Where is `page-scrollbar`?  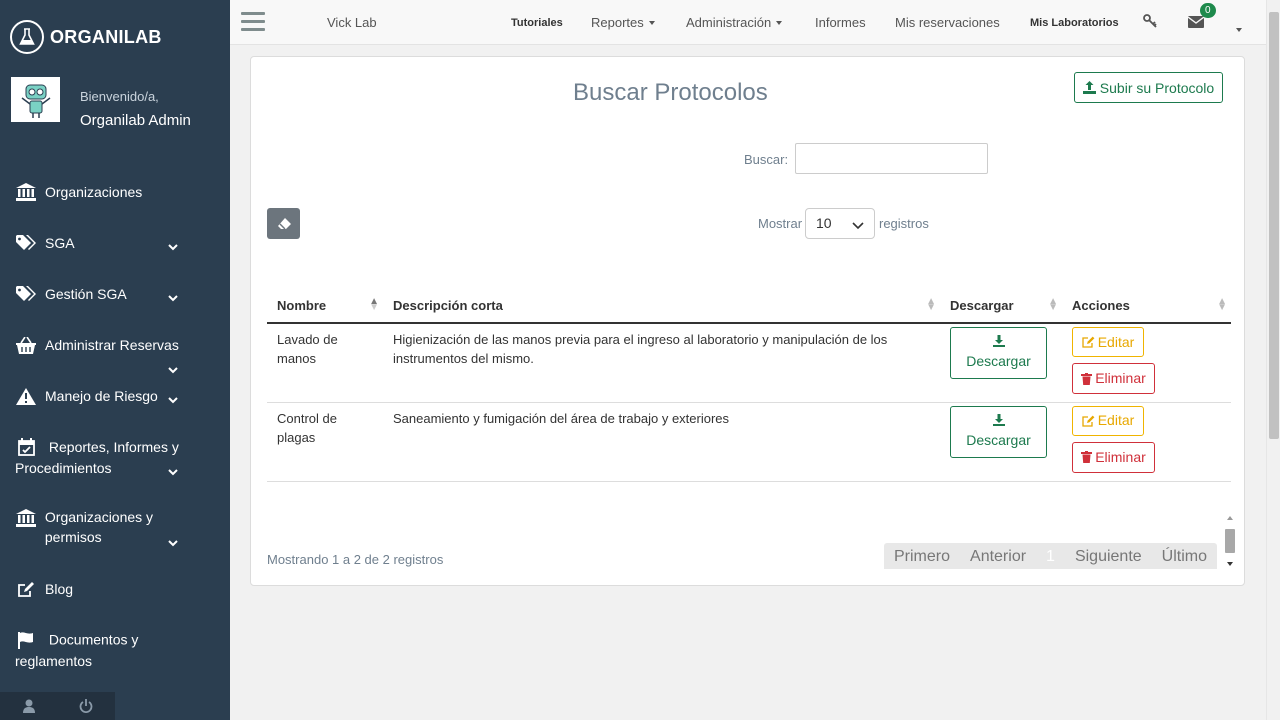 page-scrollbar is located at coordinates (1273, 360).